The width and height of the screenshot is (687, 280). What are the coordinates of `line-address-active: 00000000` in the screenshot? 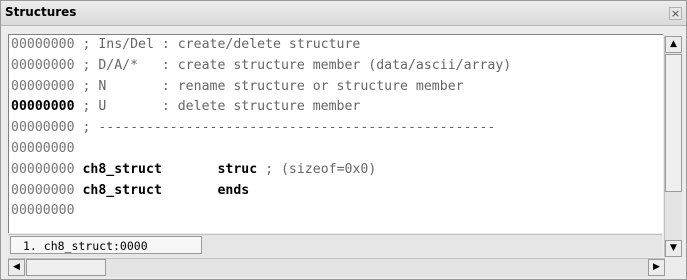 It's located at (43, 107).